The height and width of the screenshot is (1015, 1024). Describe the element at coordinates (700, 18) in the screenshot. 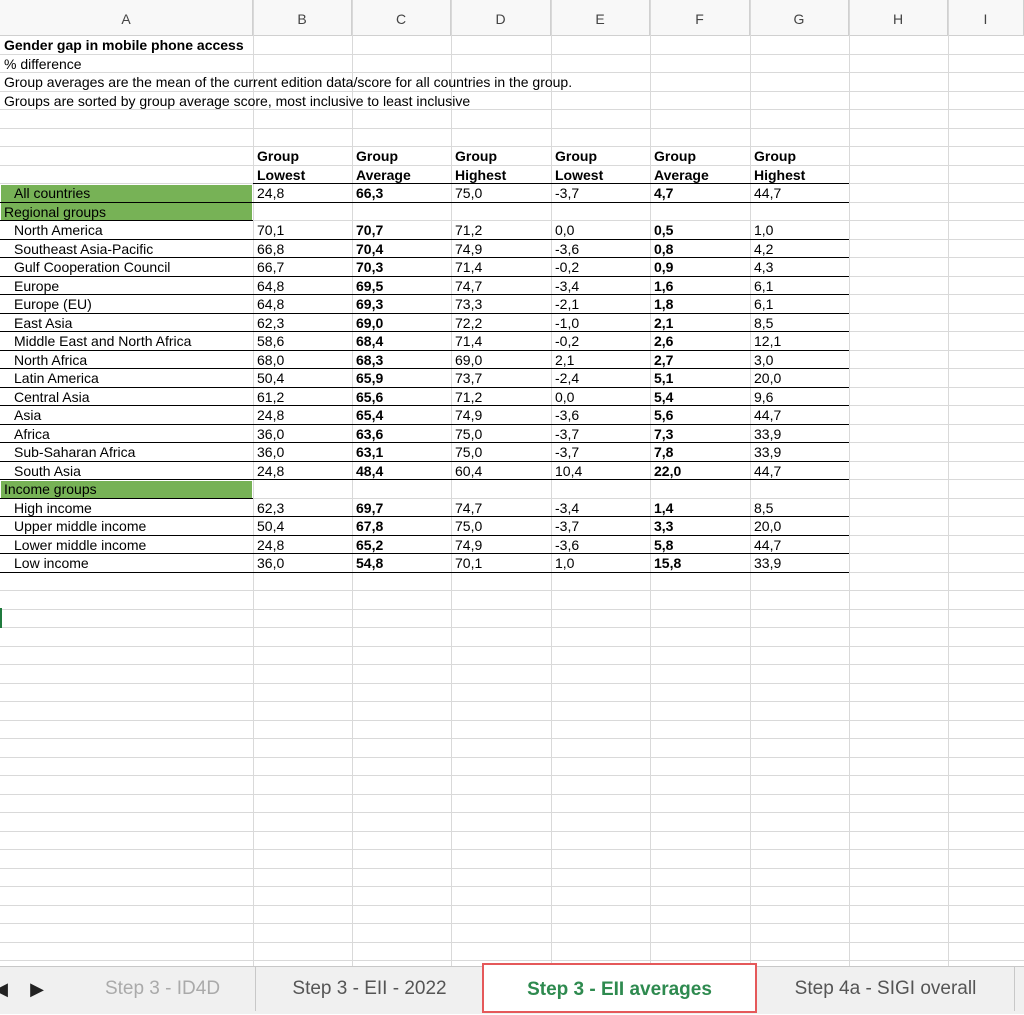

I see `column-header: F` at that location.